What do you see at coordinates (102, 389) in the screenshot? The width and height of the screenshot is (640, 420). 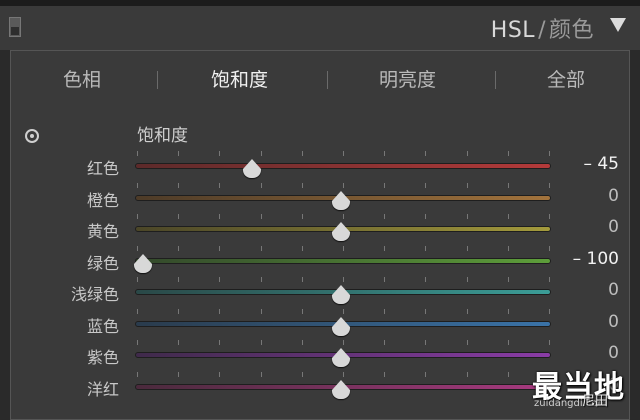 I see `slider-label: 洋红` at bounding box center [102, 389].